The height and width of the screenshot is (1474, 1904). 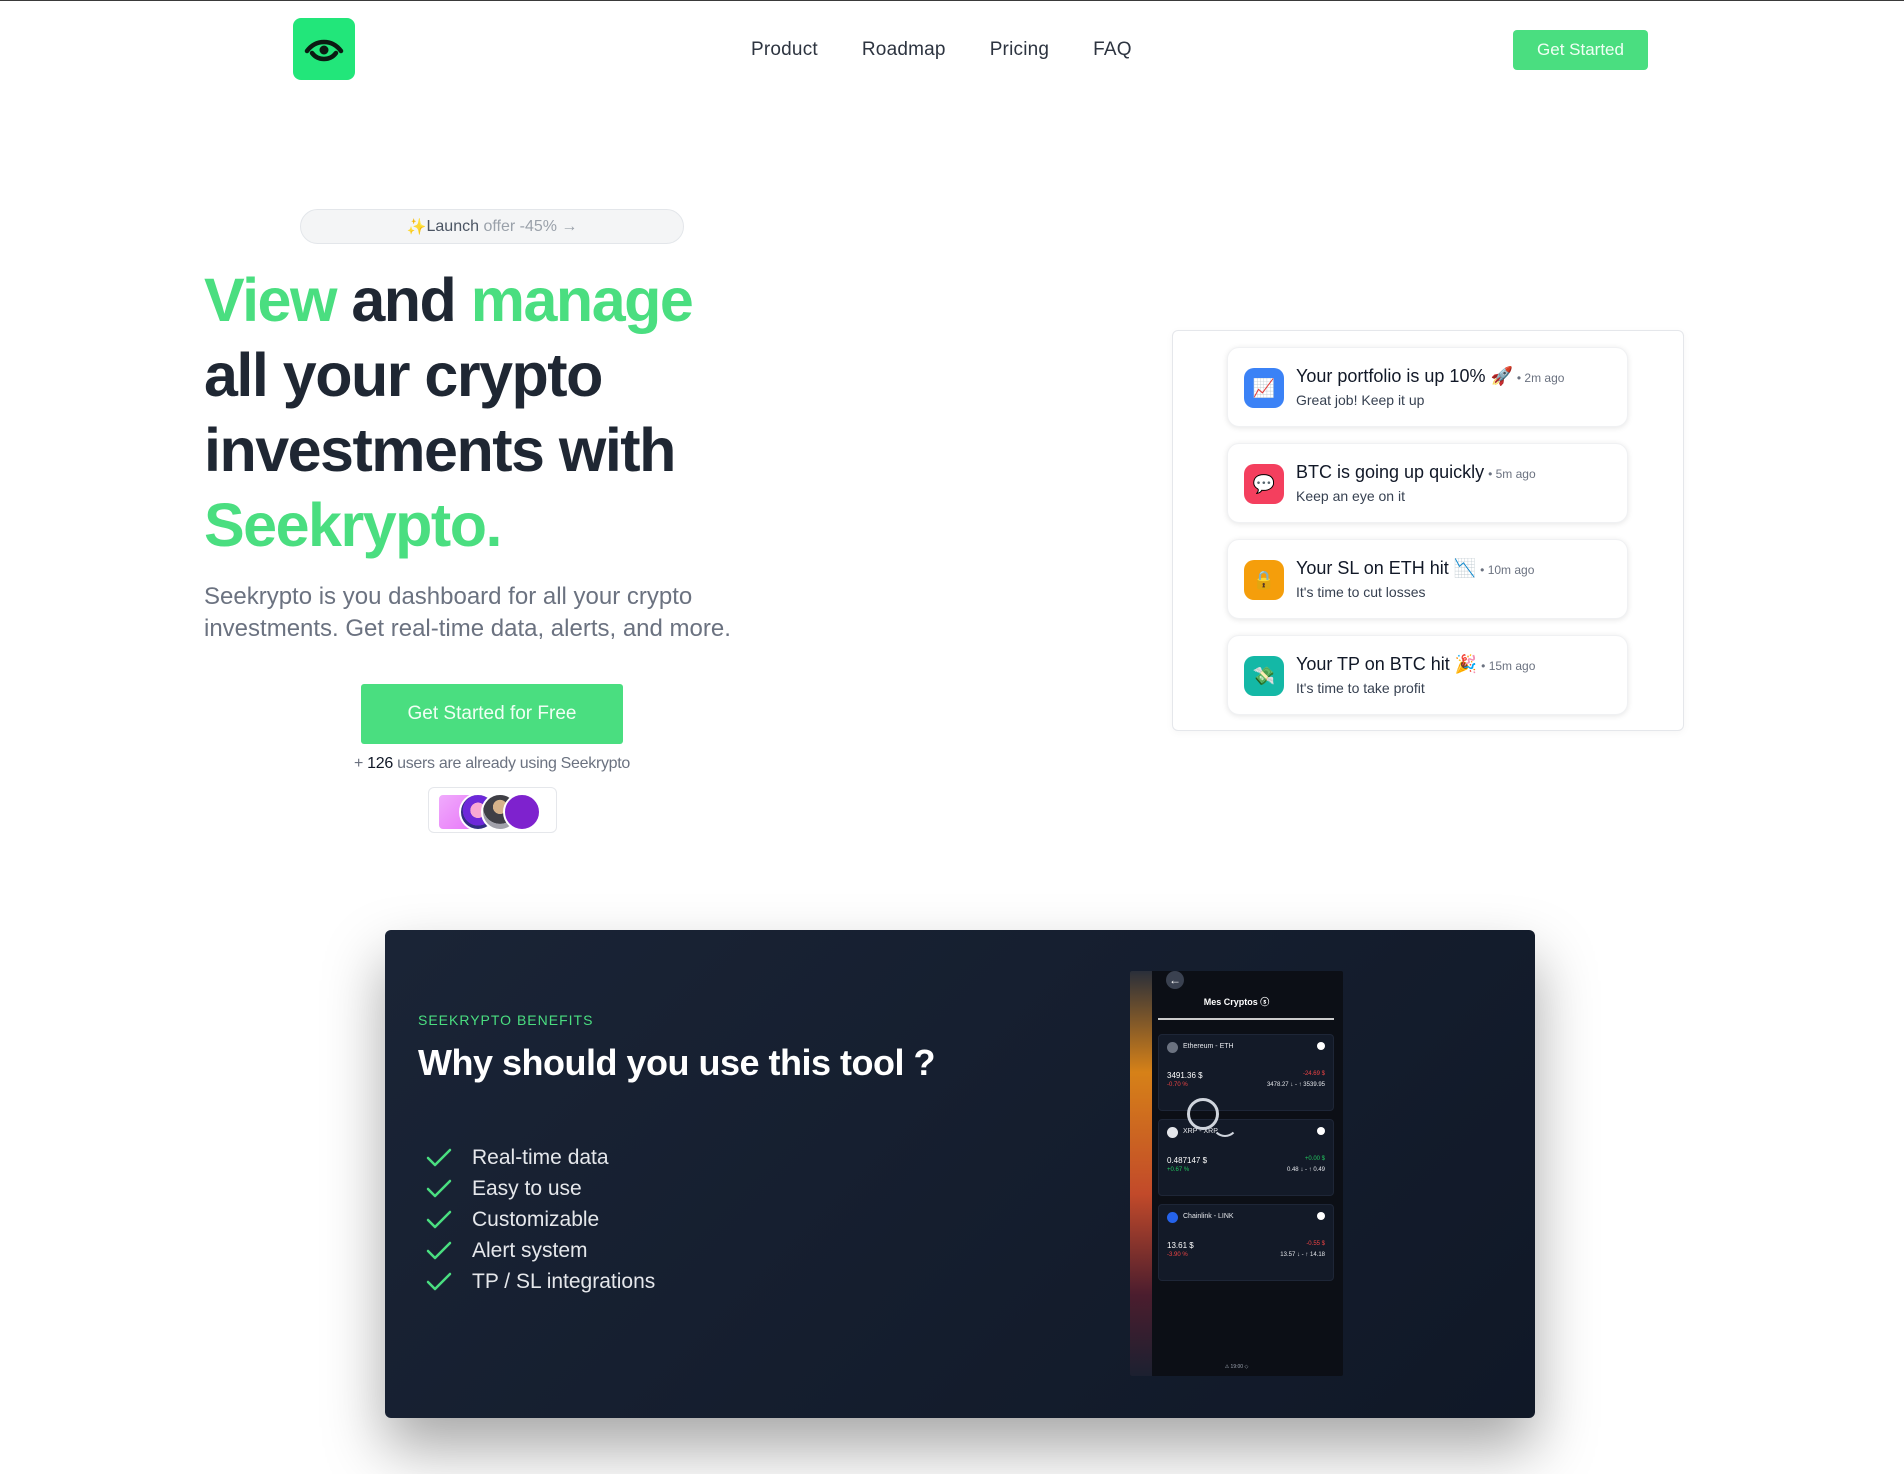 I want to click on crypto-range: 0.48 ↓ - ↑ 0.49, so click(x=1305, y=1170).